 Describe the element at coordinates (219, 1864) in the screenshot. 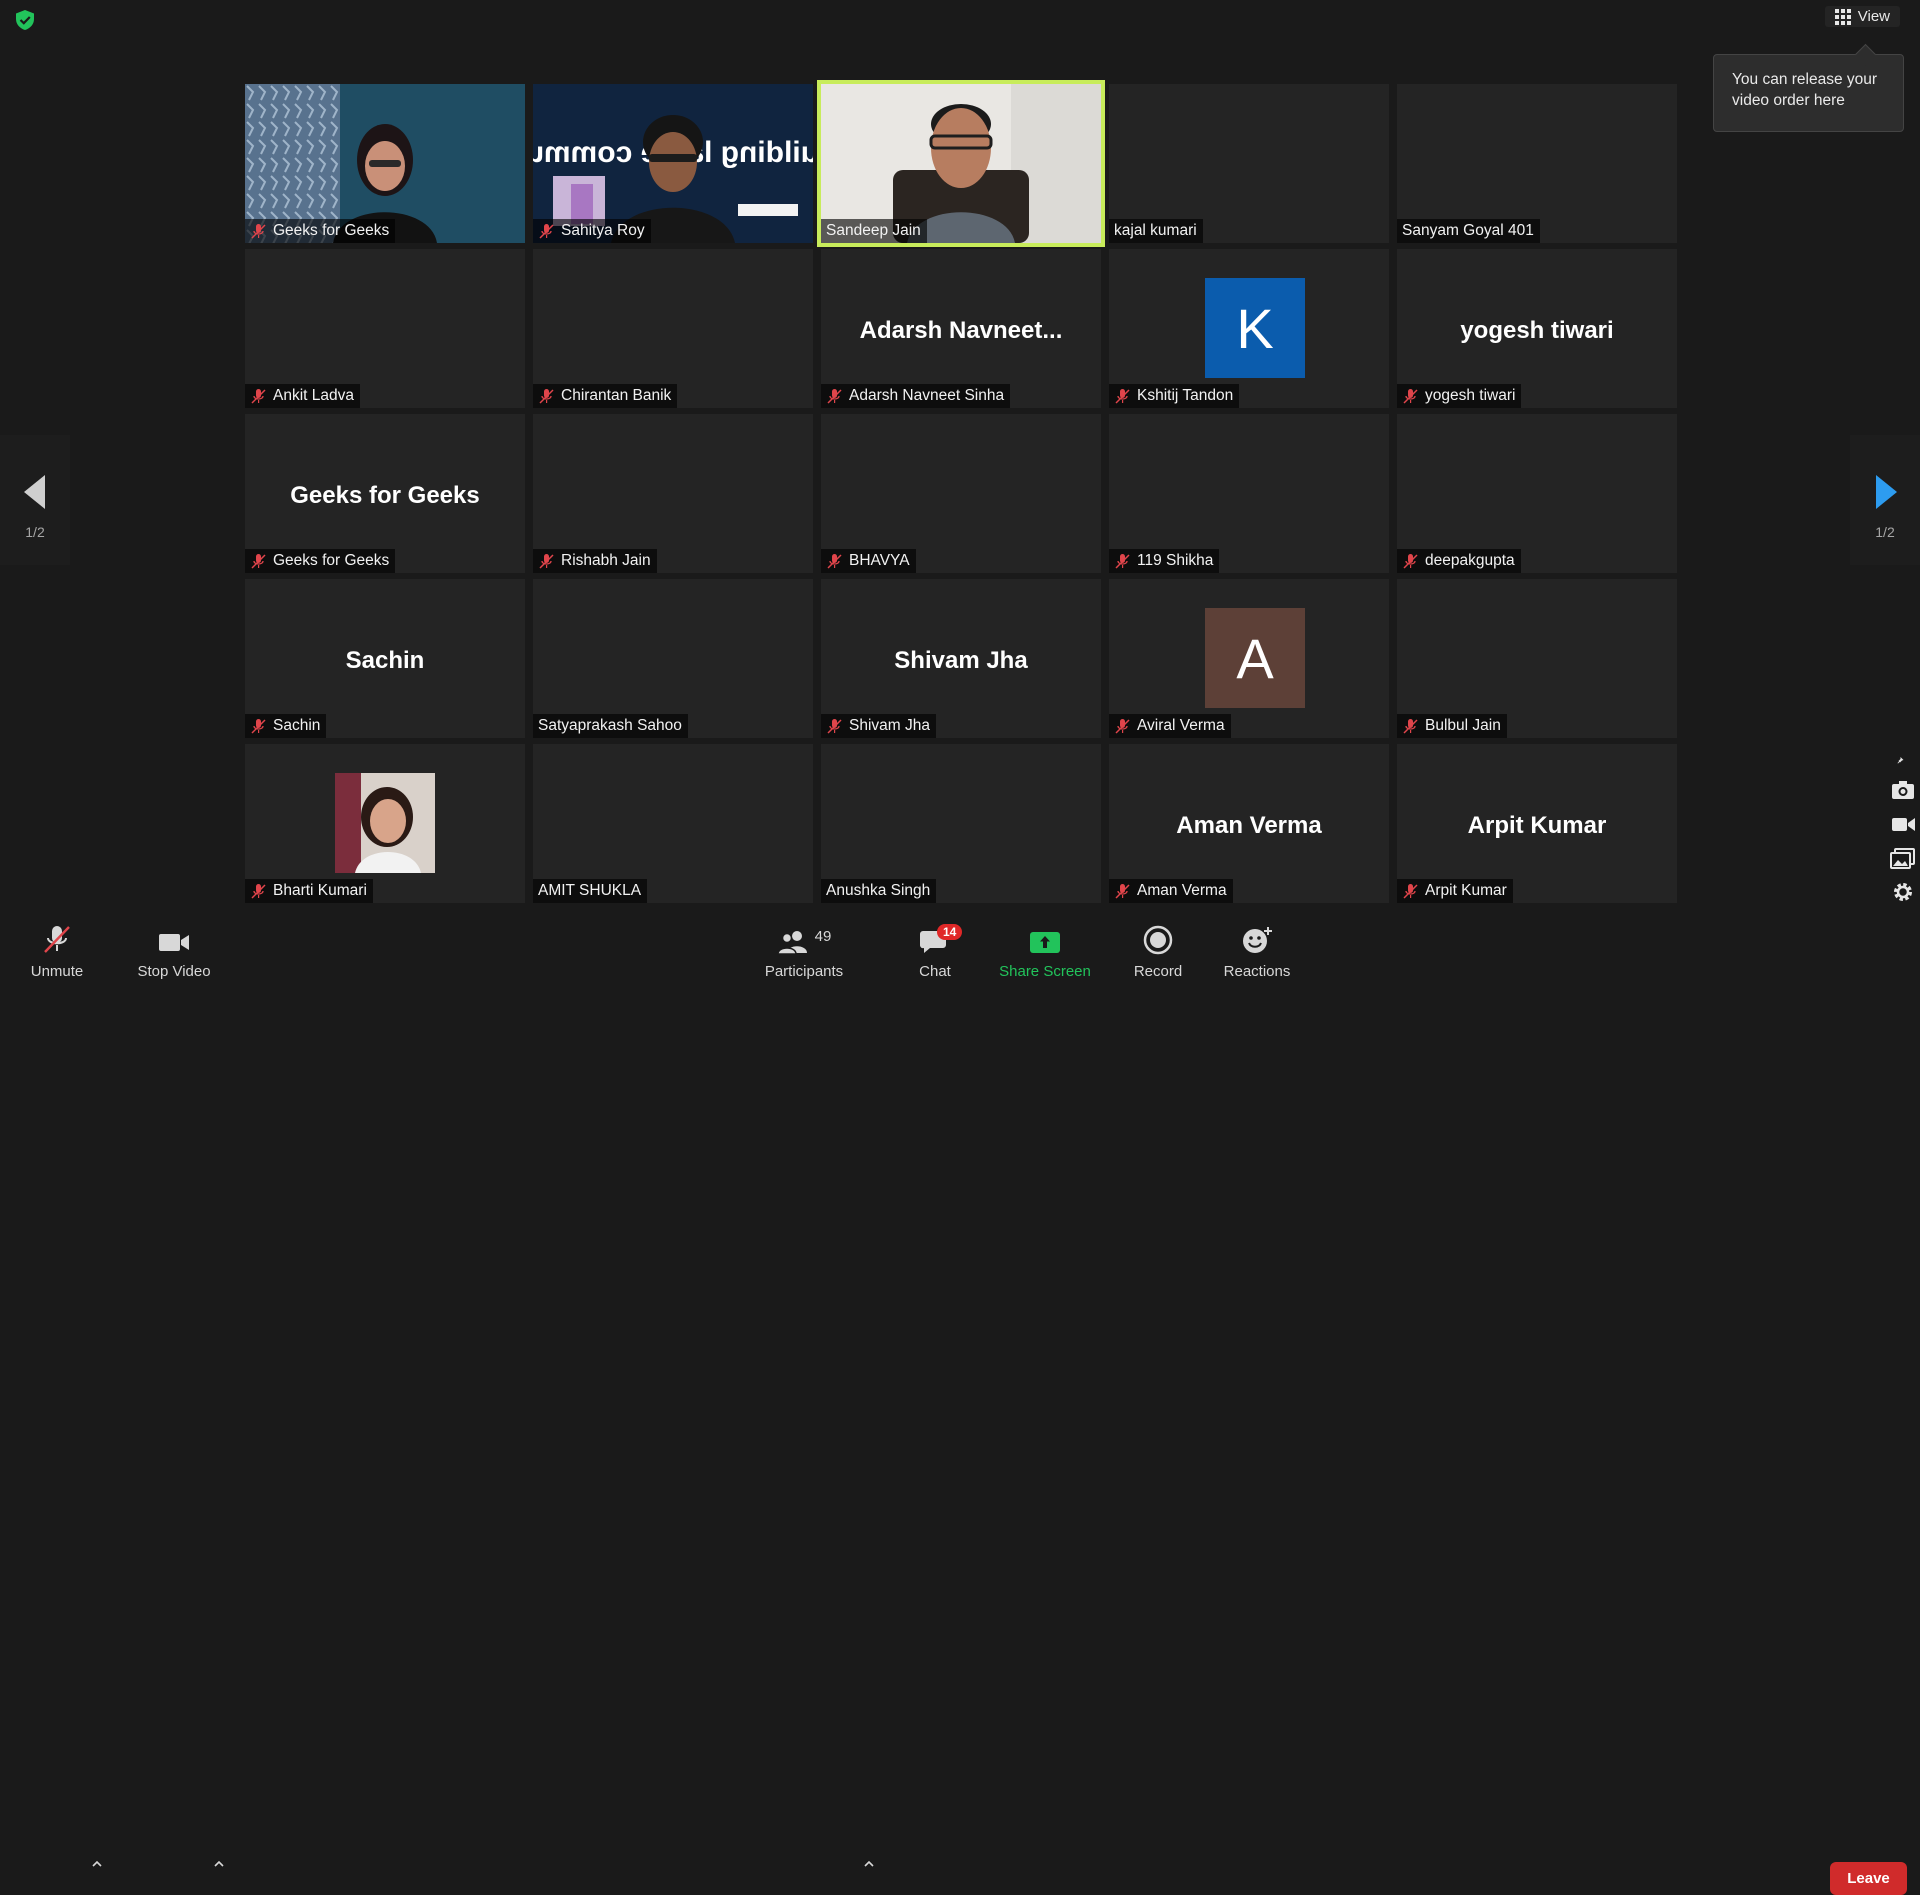

I see `video-options-caret-icon` at that location.